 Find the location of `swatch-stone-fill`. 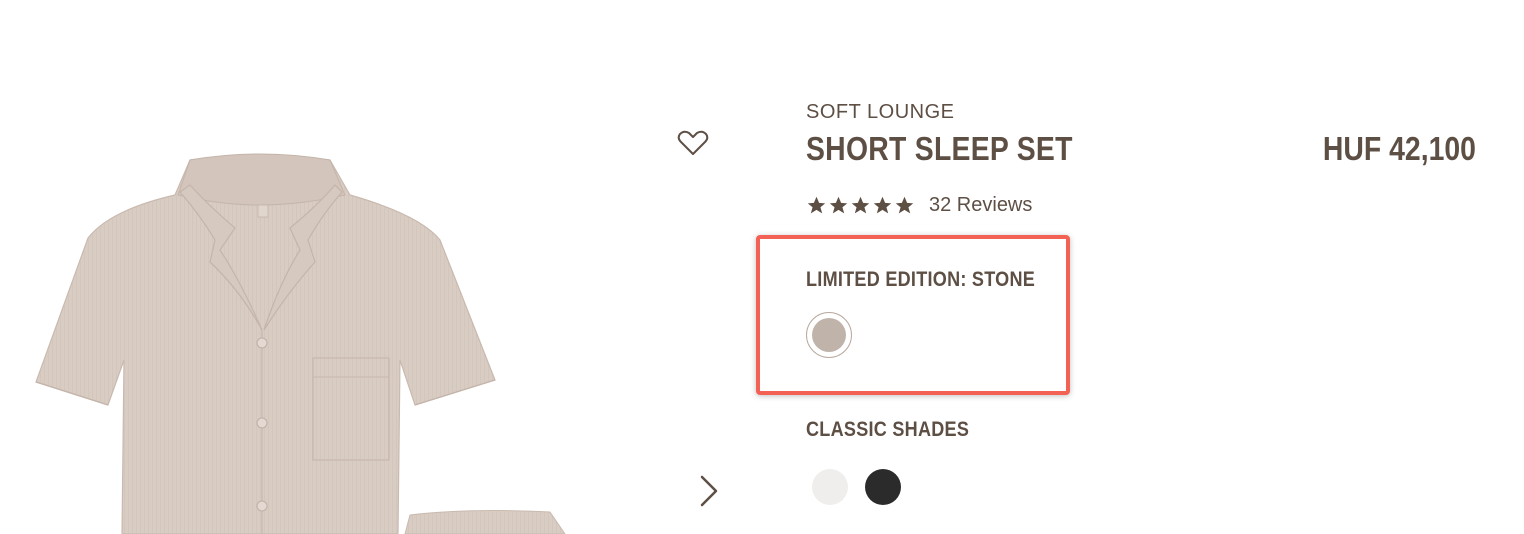

swatch-stone-fill is located at coordinates (829, 335).